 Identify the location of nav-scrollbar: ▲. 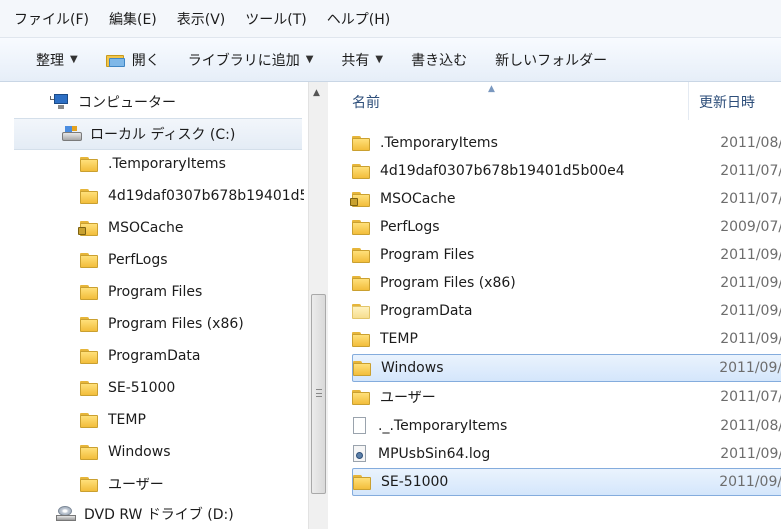
(318, 305).